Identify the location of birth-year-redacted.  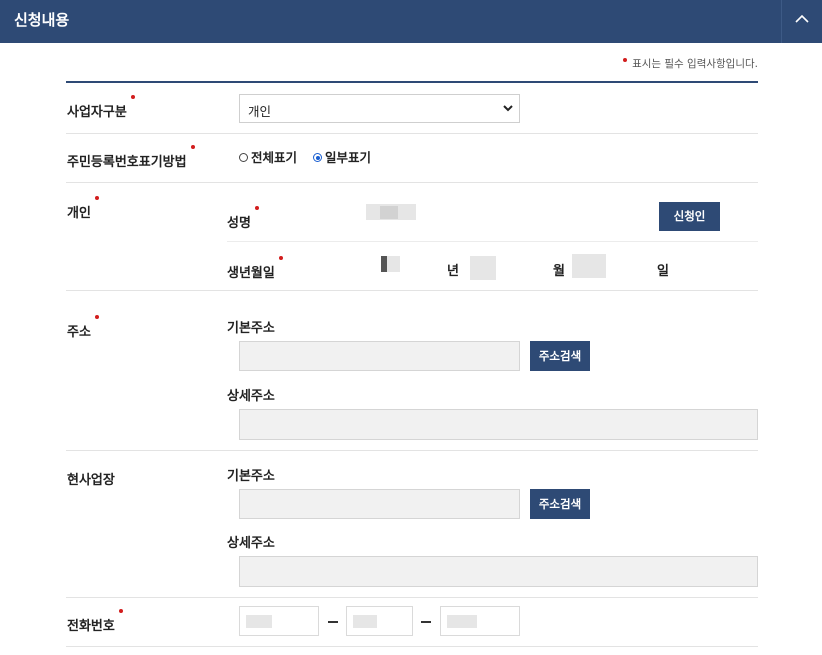
(393, 264).